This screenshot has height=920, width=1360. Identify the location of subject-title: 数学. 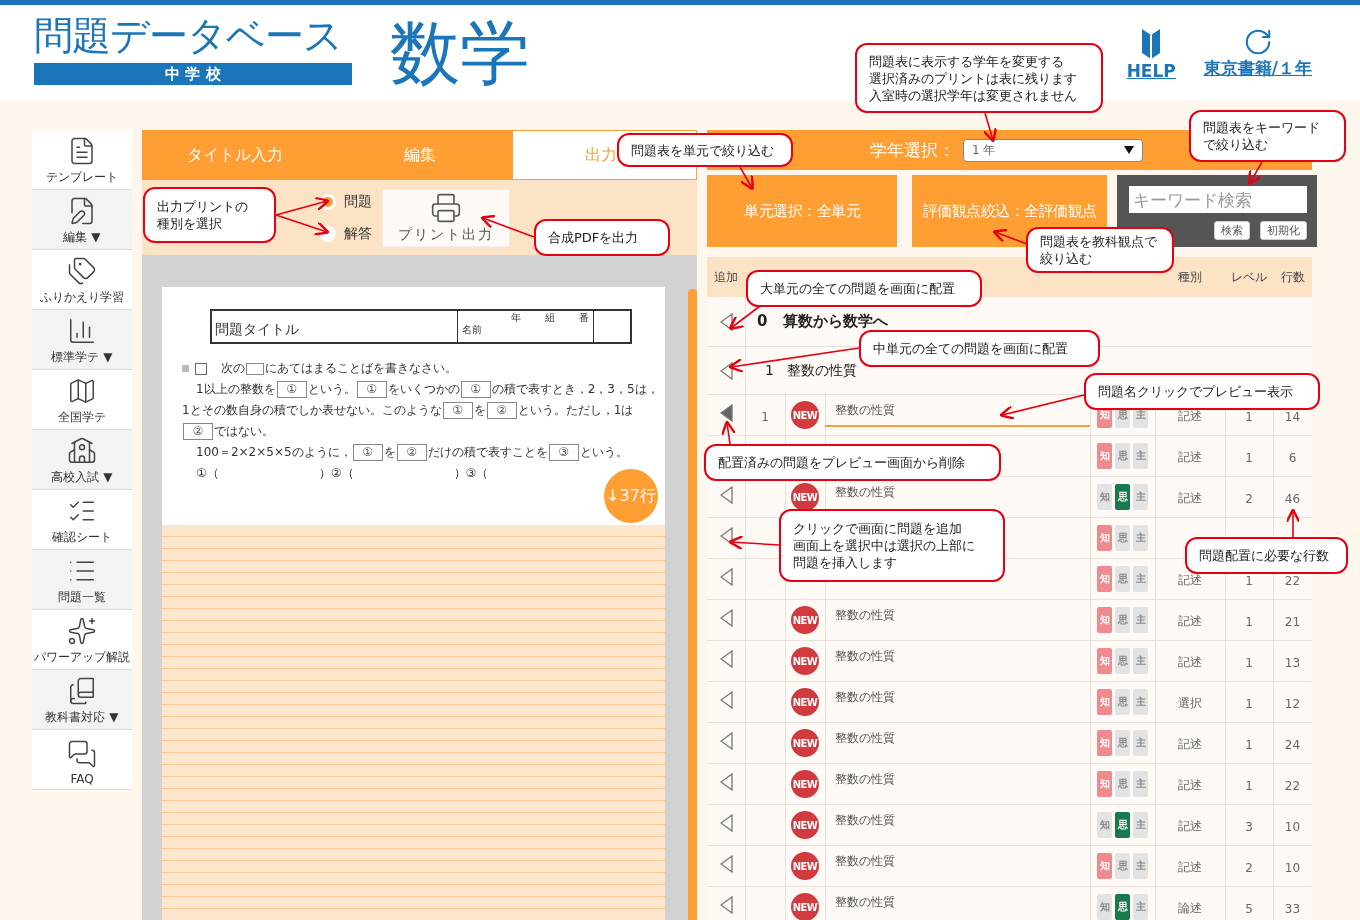
(460, 53).